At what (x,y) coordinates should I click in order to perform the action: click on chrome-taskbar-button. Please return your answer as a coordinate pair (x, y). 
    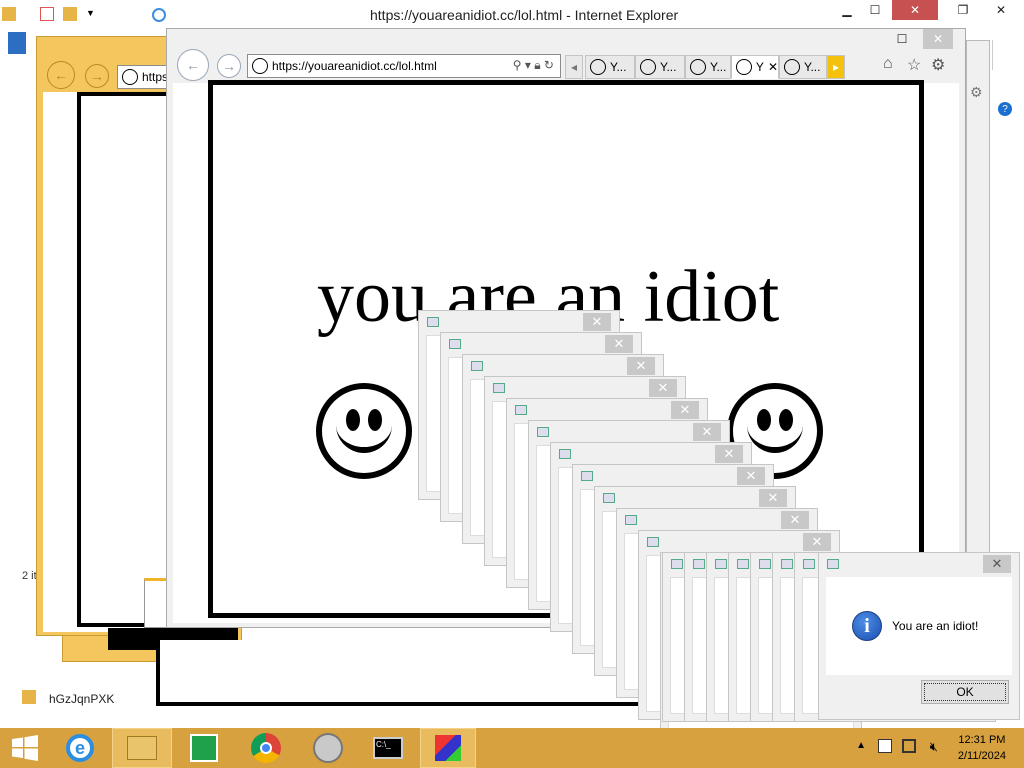
    Looking at the image, I should click on (266, 748).